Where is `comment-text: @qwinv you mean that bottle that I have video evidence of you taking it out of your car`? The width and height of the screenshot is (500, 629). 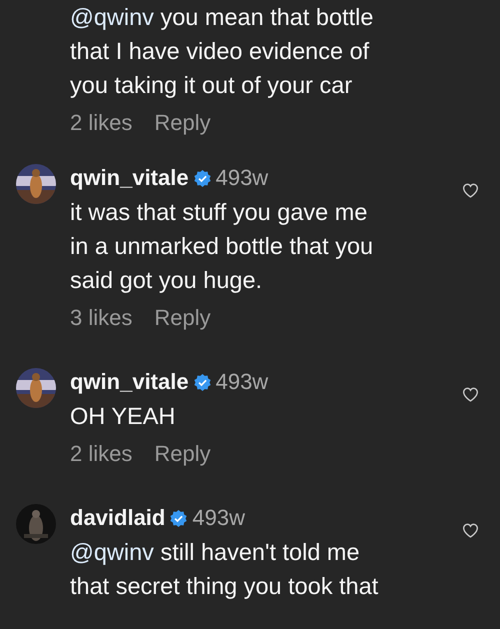 comment-text: @qwinv you mean that bottle that I have video evidence of you taking it out of your car is located at coordinates (222, 51).